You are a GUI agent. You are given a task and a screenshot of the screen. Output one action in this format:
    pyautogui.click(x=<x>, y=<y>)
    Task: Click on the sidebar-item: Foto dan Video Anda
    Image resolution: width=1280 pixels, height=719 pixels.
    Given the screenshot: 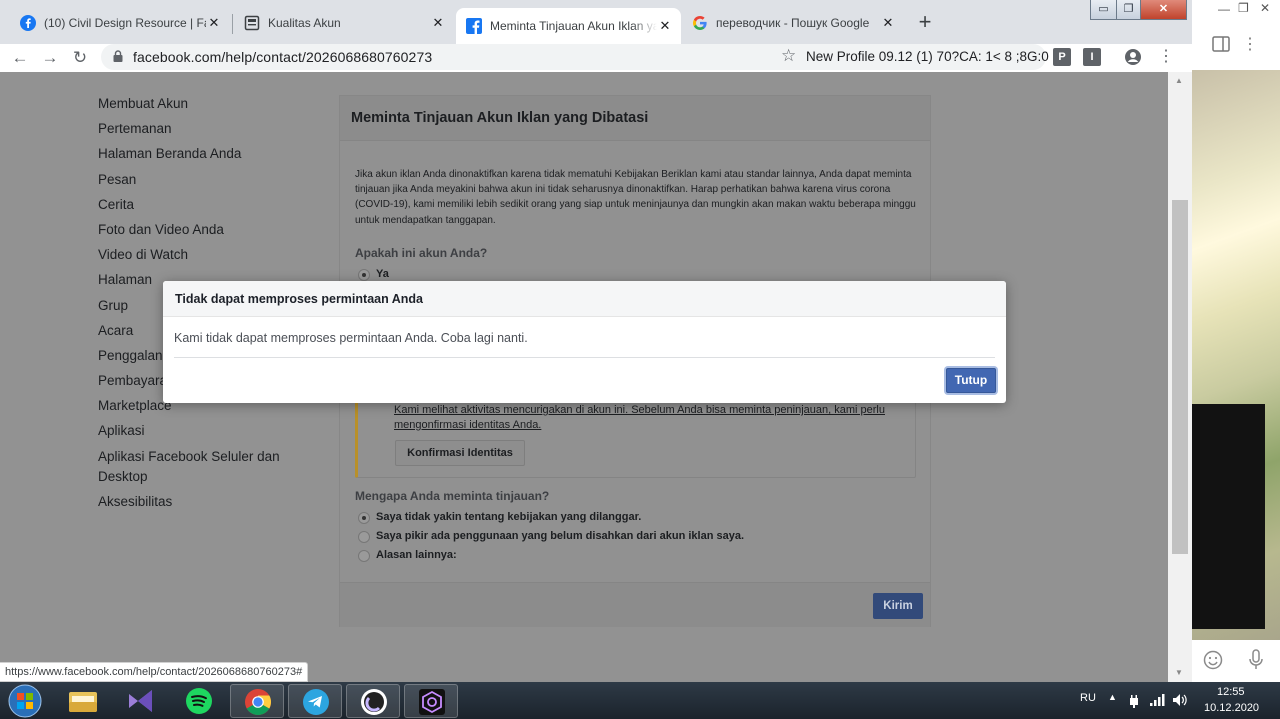 What is the action you would take?
    pyautogui.click(x=193, y=232)
    